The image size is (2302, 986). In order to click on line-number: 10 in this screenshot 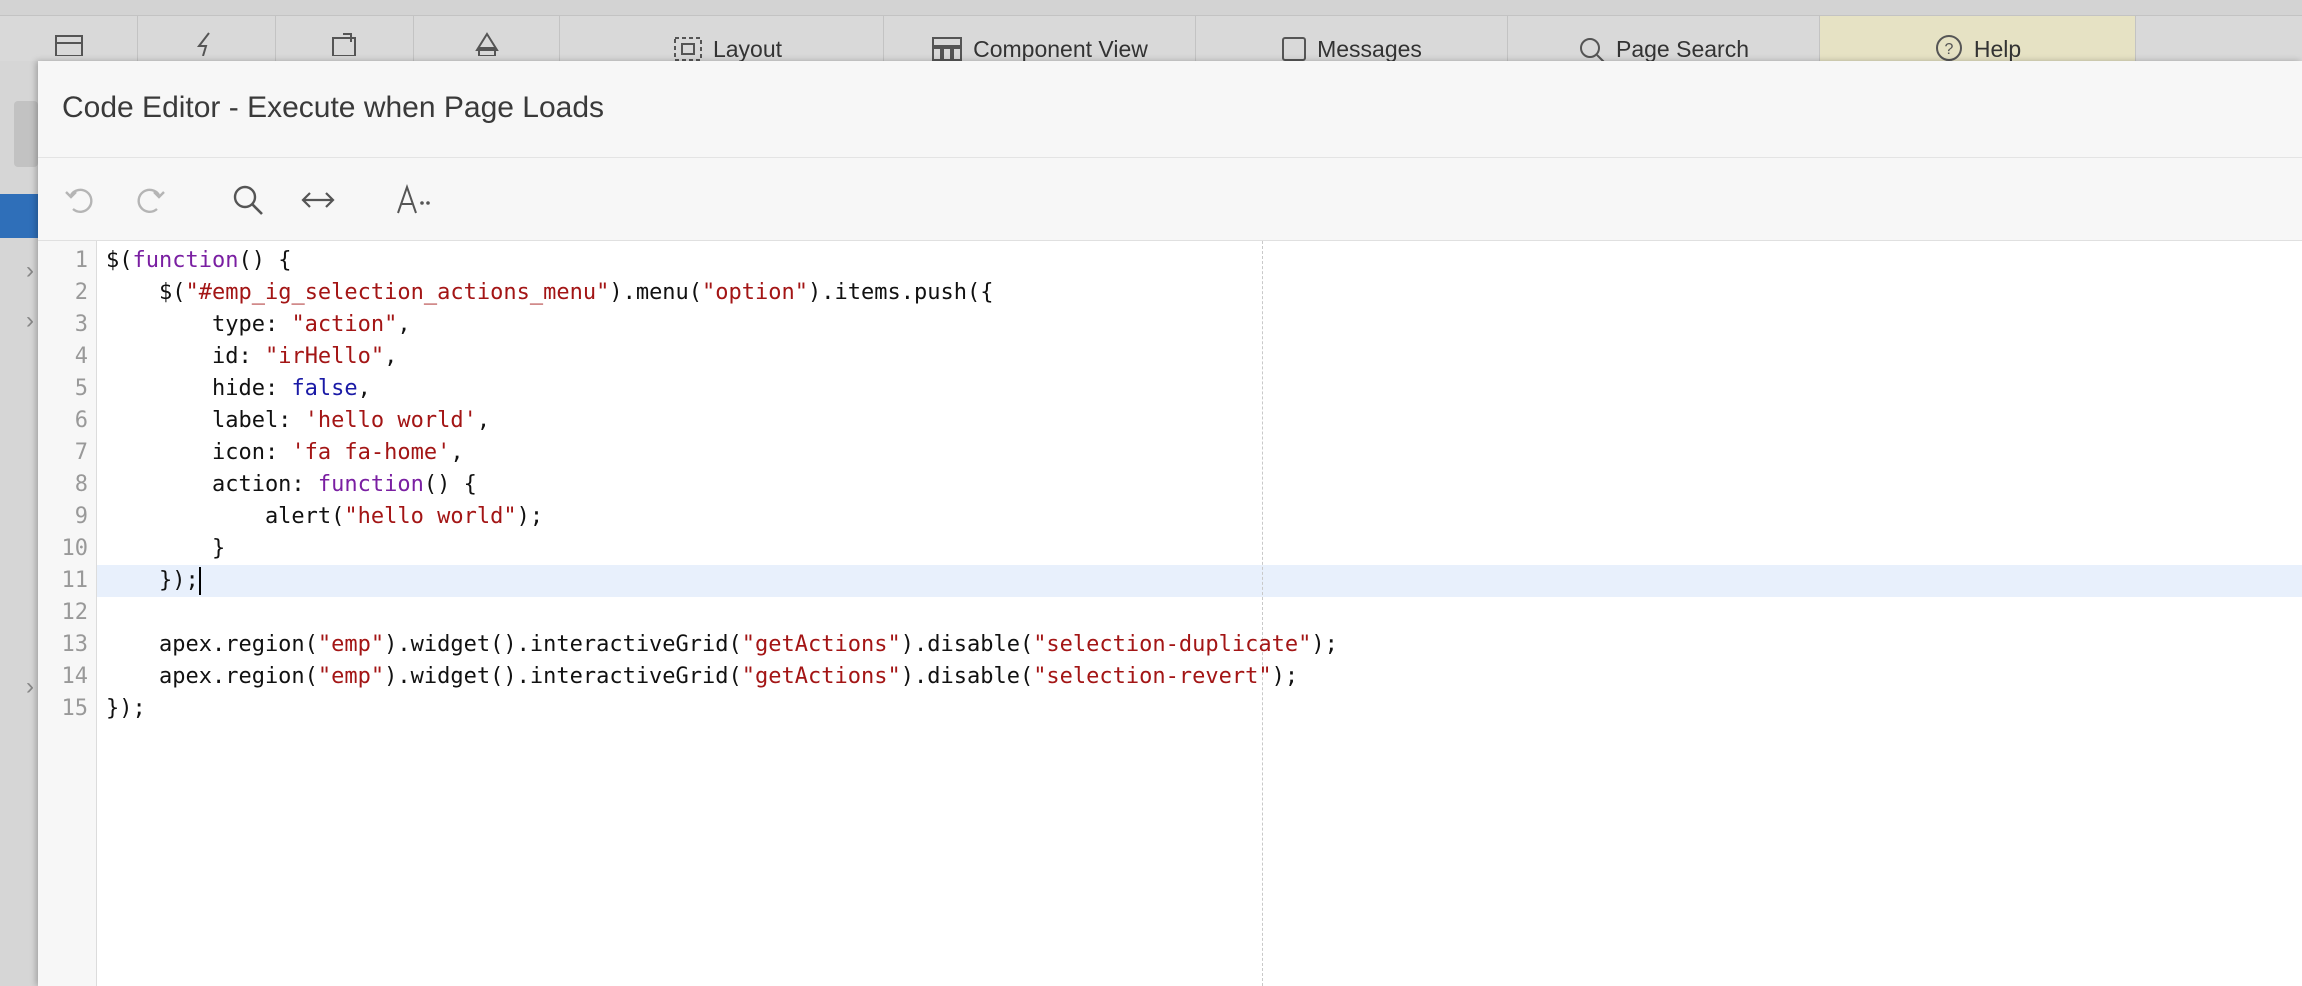, I will do `click(75, 548)`.